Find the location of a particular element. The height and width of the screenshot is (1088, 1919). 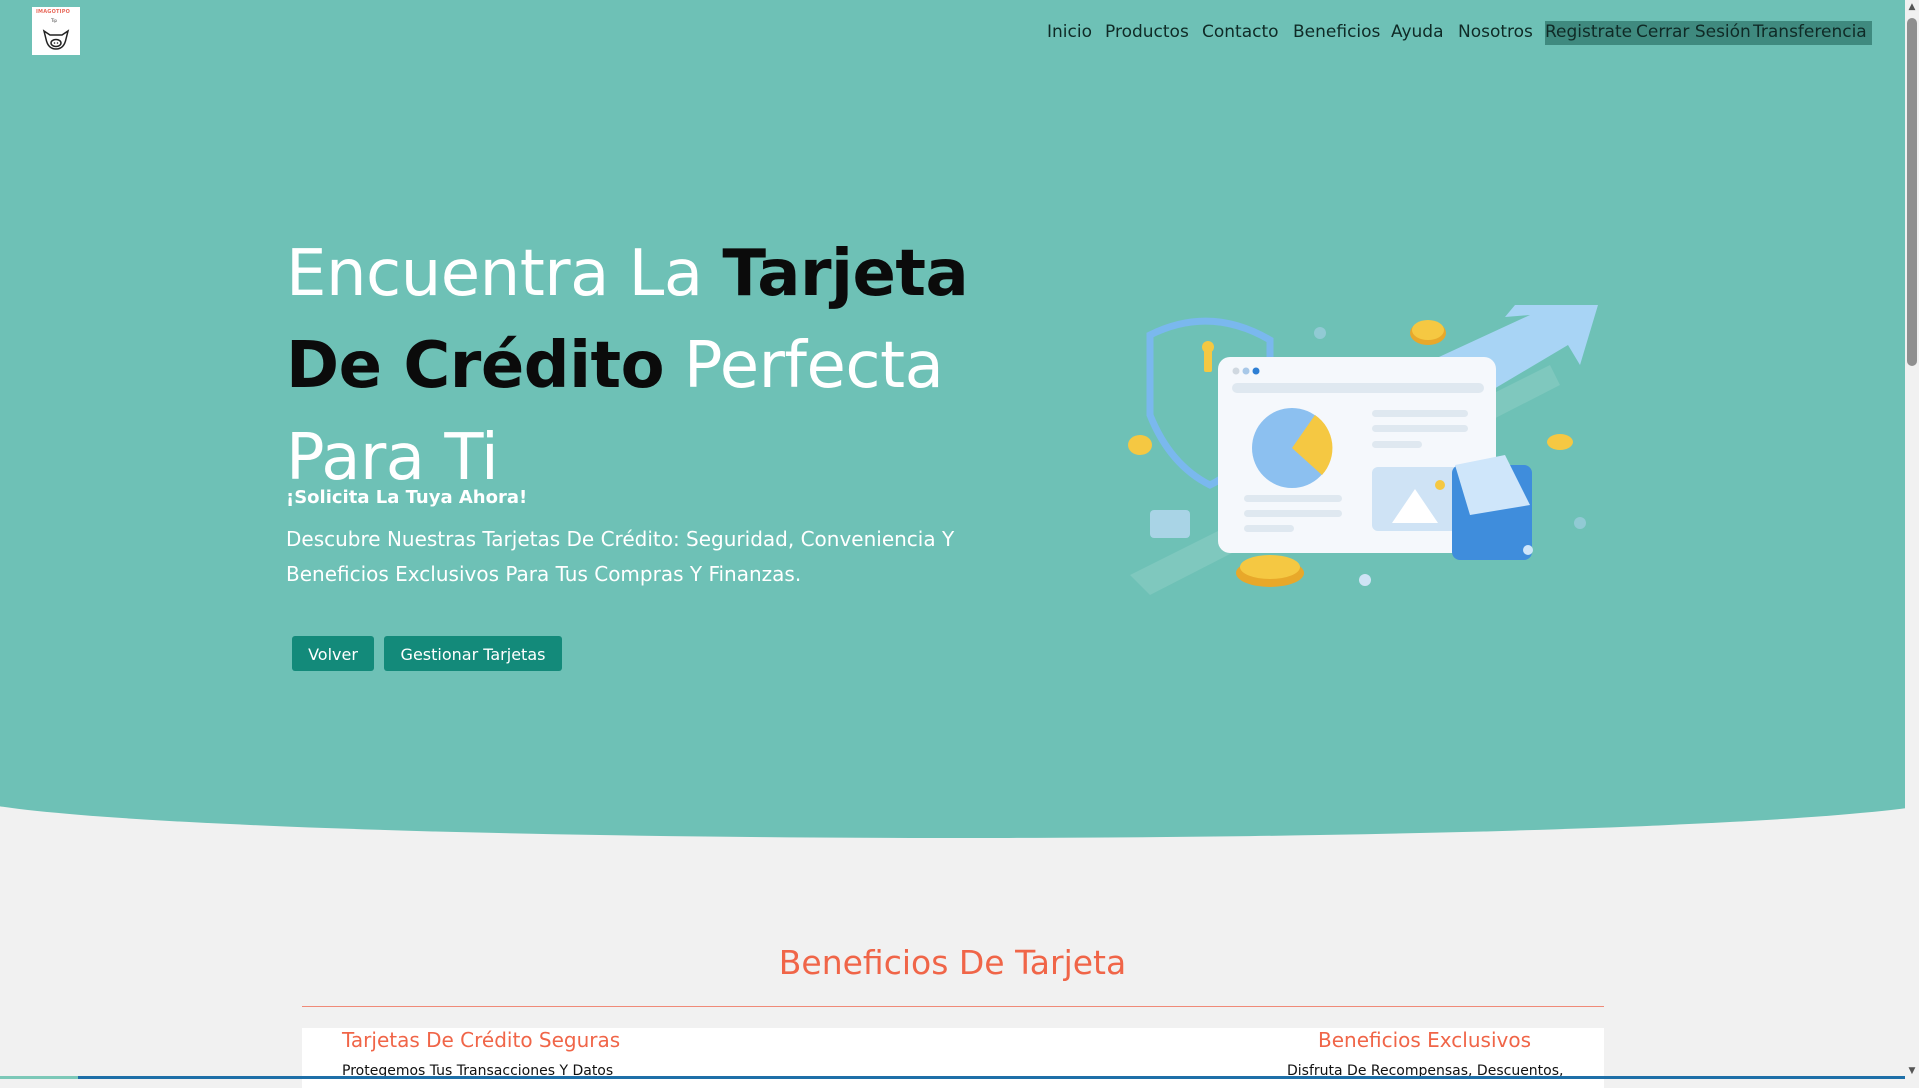

nav-nosotros: Nosotros is located at coordinates (1495, 32).